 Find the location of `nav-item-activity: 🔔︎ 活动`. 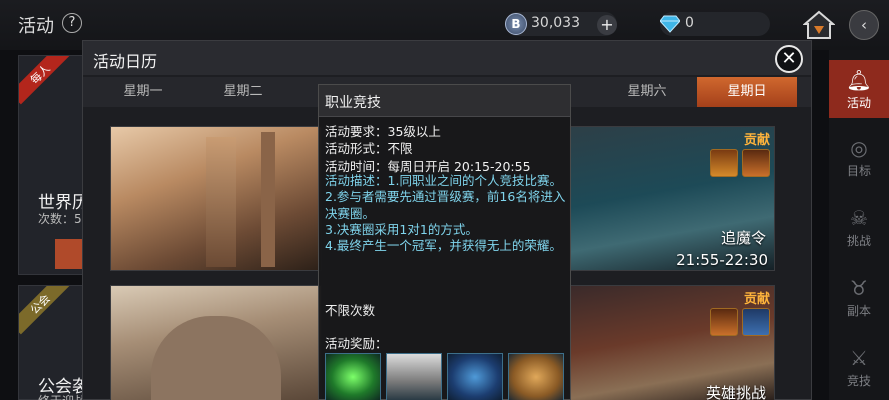

nav-item-activity: 🔔︎ 活动 is located at coordinates (859, 89).